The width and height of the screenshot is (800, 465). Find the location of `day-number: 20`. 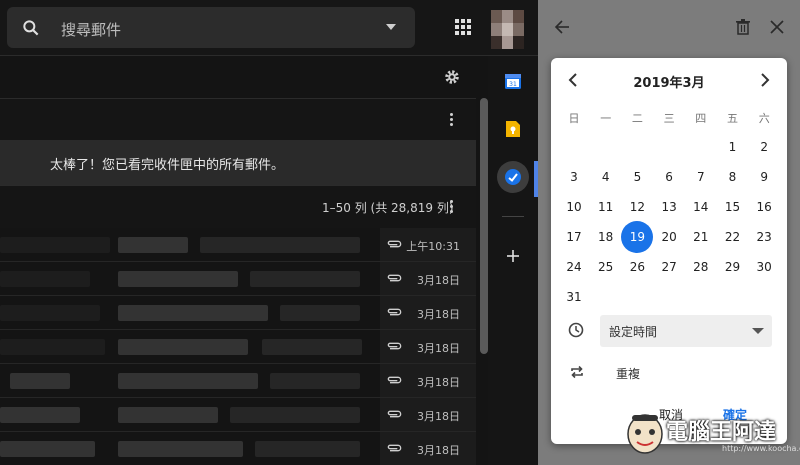

day-number: 20 is located at coordinates (669, 237).